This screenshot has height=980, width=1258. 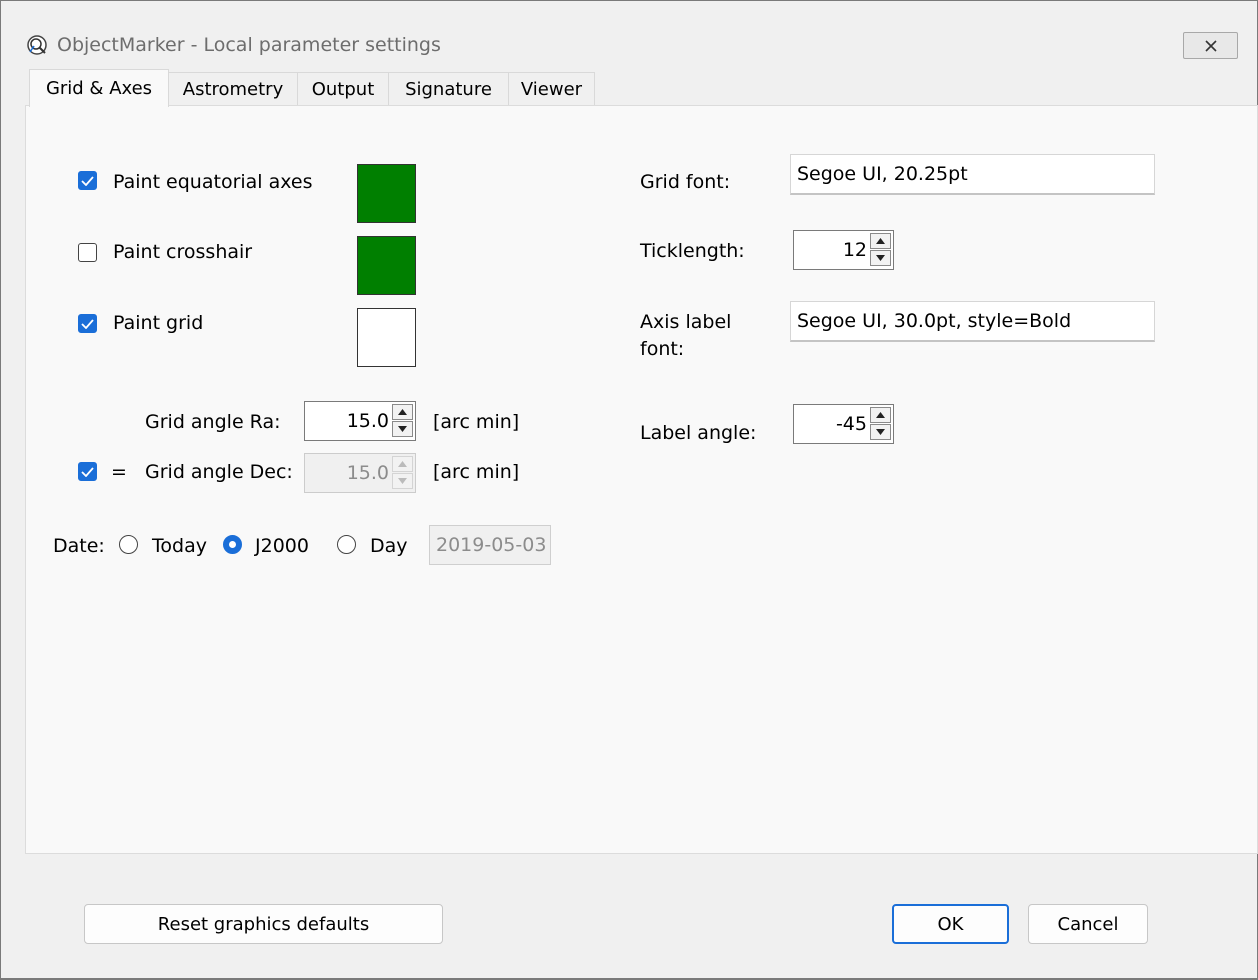 What do you see at coordinates (158, 323) in the screenshot?
I see `paint-grid-label: Paint grid` at bounding box center [158, 323].